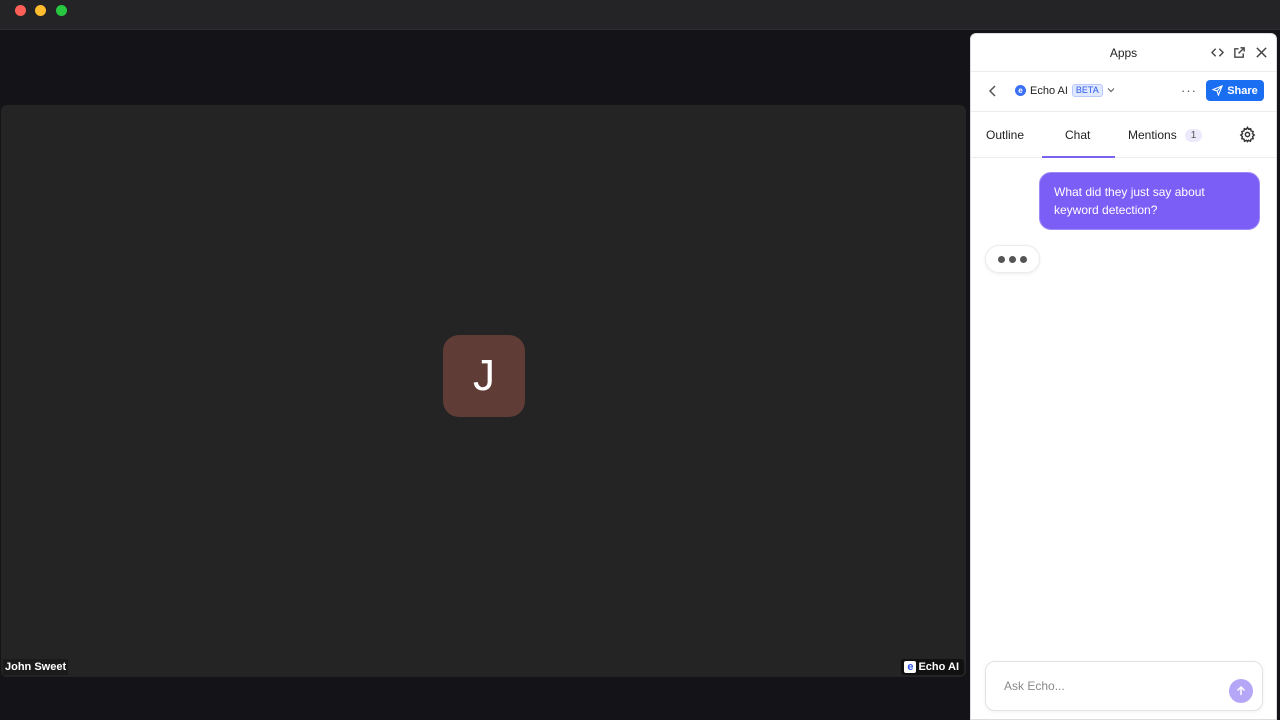 The image size is (1280, 720). I want to click on window-titlebar, so click(640, 15).